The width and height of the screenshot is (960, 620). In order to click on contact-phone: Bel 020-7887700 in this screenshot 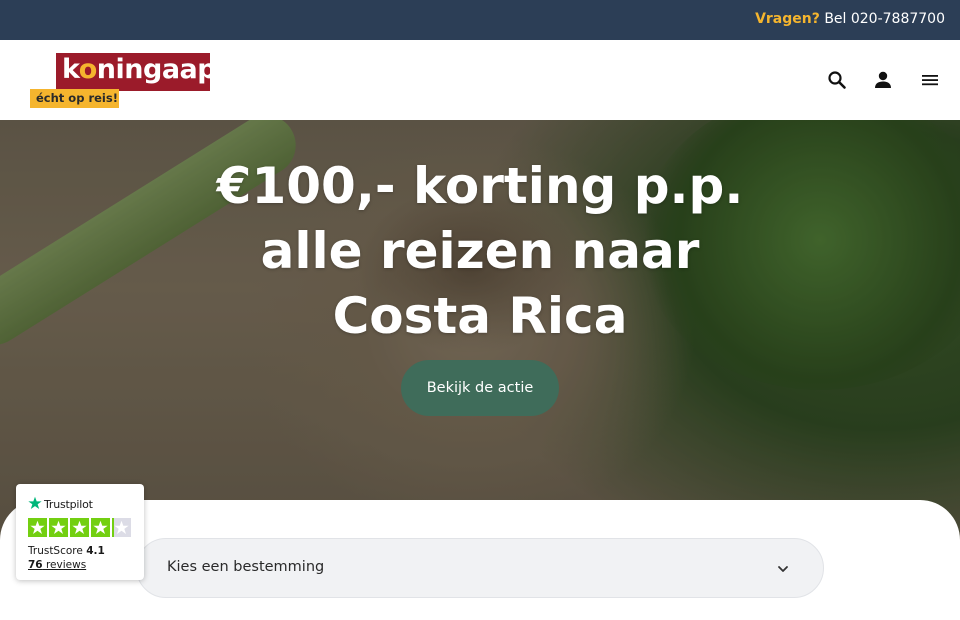, I will do `click(884, 19)`.